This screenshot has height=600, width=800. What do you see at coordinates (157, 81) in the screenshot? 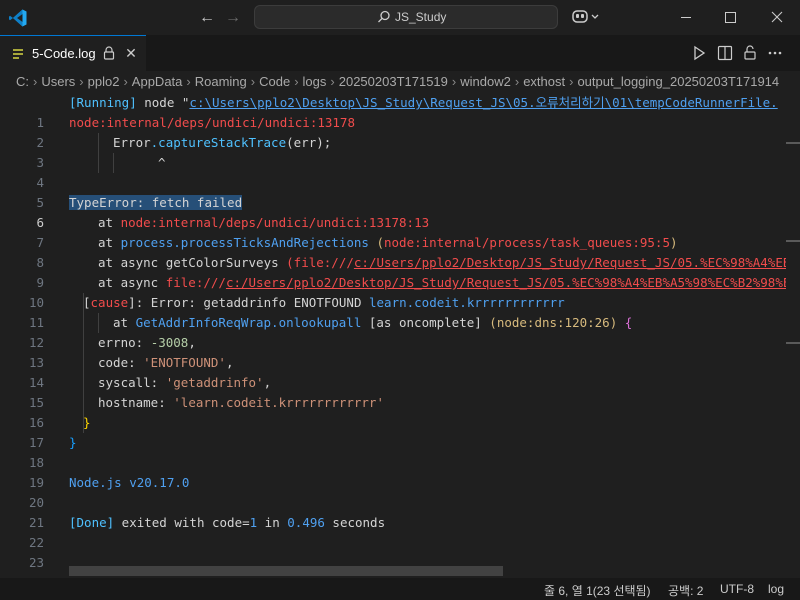
I see `breadcrumb-item: AppData` at bounding box center [157, 81].